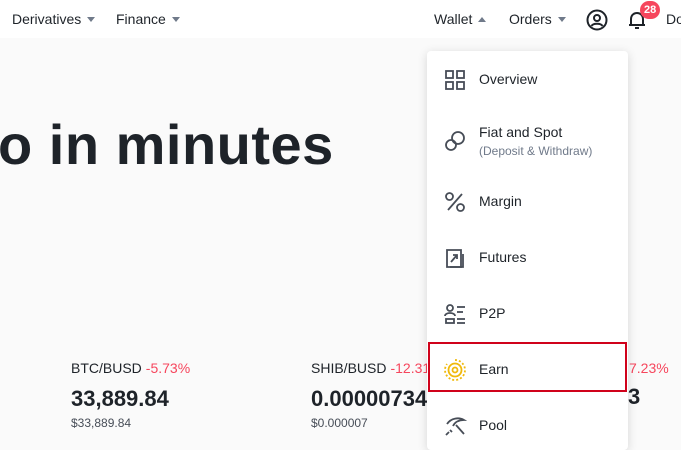 Image resolution: width=681 pixels, height=450 pixels. I want to click on ticker-shib: SHIB/BUSD -12.31 0.00000734 $0.000007, so click(370, 395).